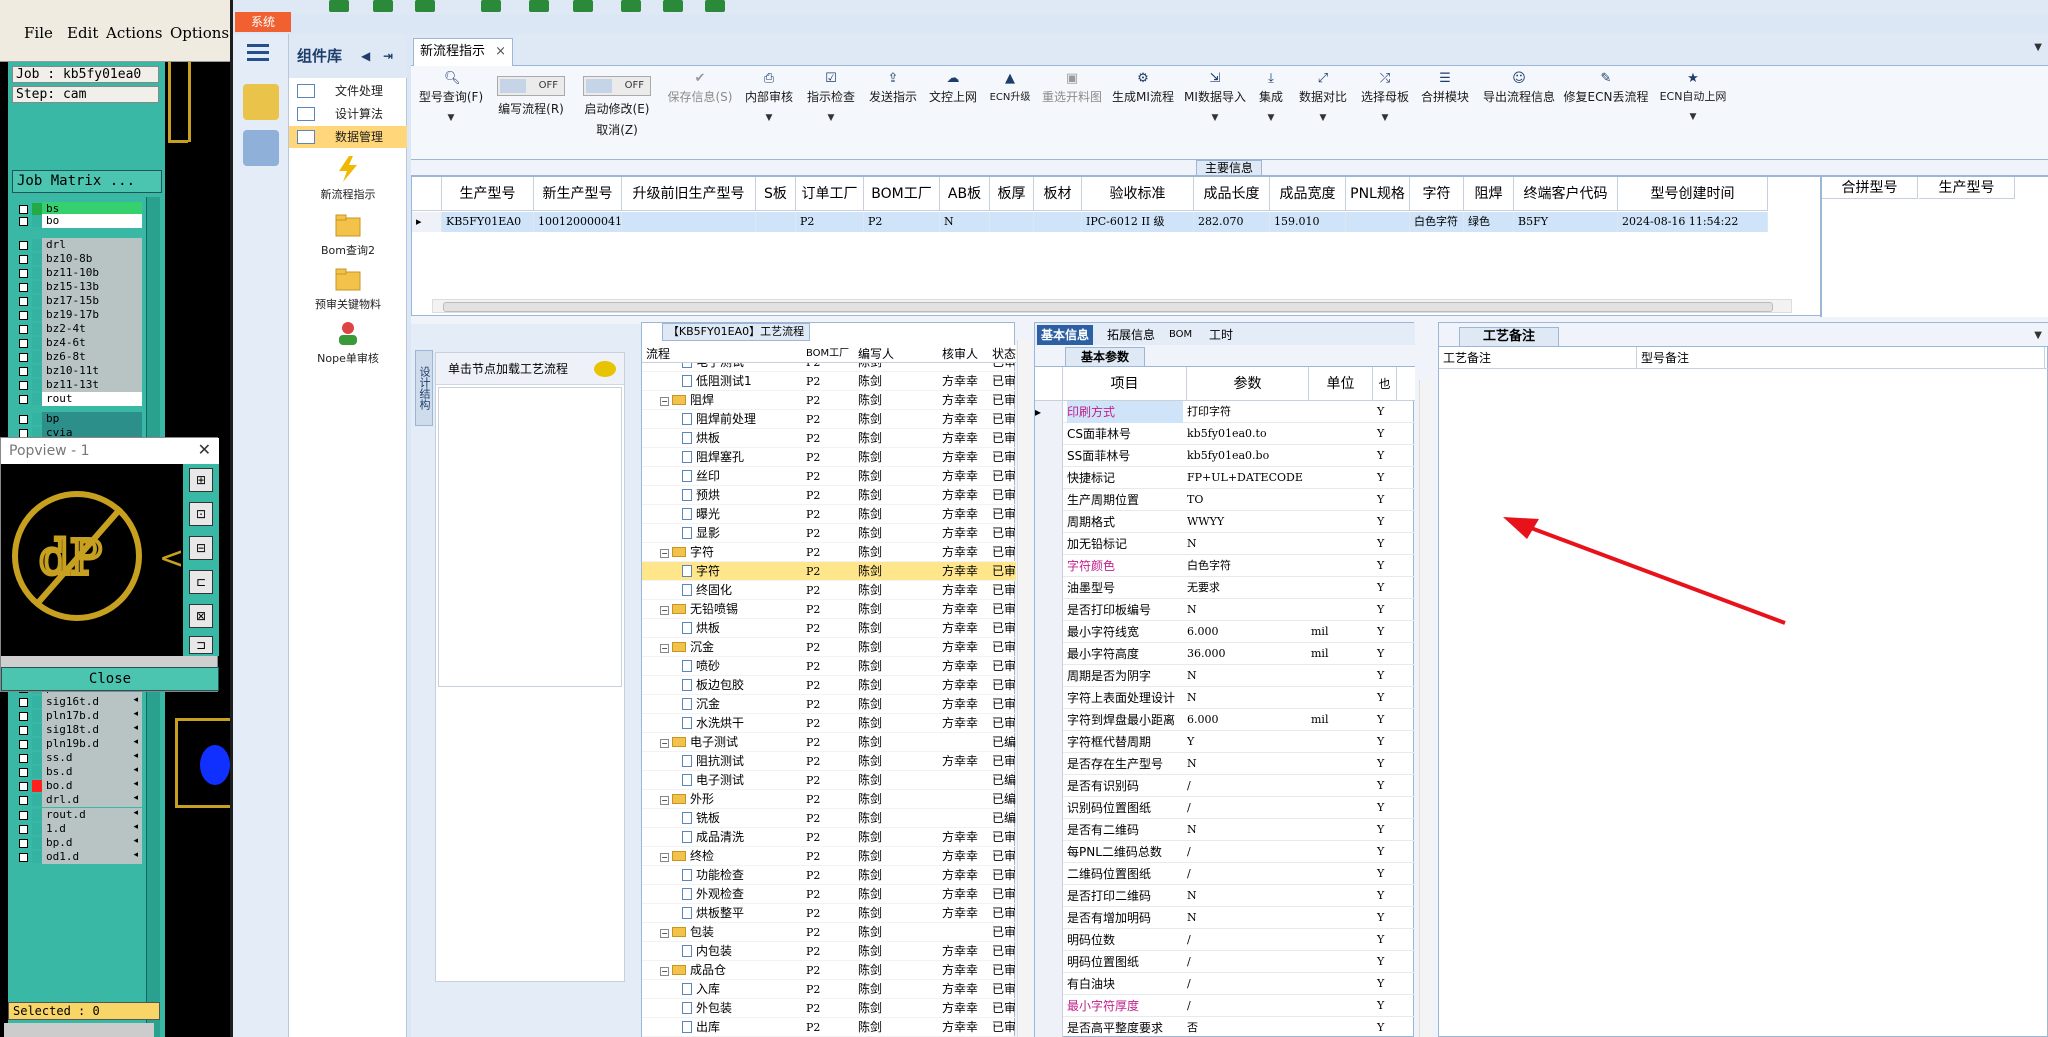 The image size is (2048, 1037). I want to click on table-row: 是否有增加明码 N Y, so click(1225, 918).